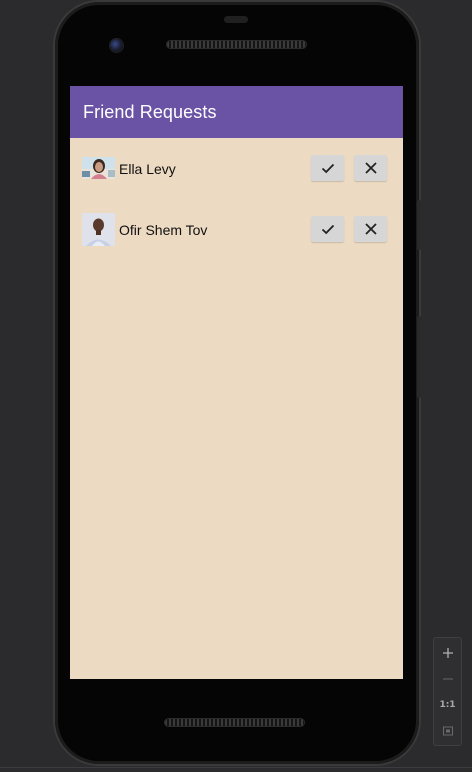  What do you see at coordinates (147, 169) in the screenshot?
I see `requester-name: Ella Levy` at bounding box center [147, 169].